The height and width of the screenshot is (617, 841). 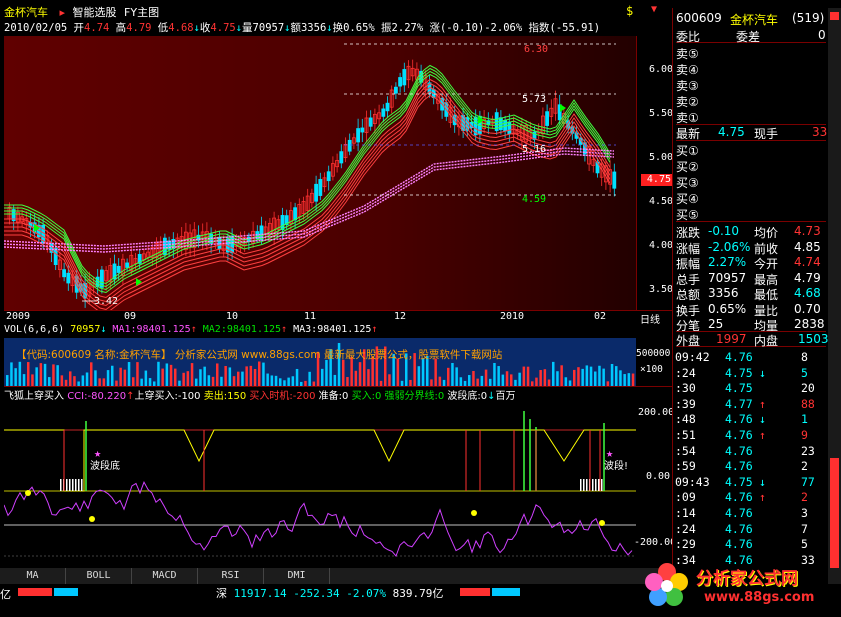 I want to click on tab-macd: MACD, so click(x=165, y=576).